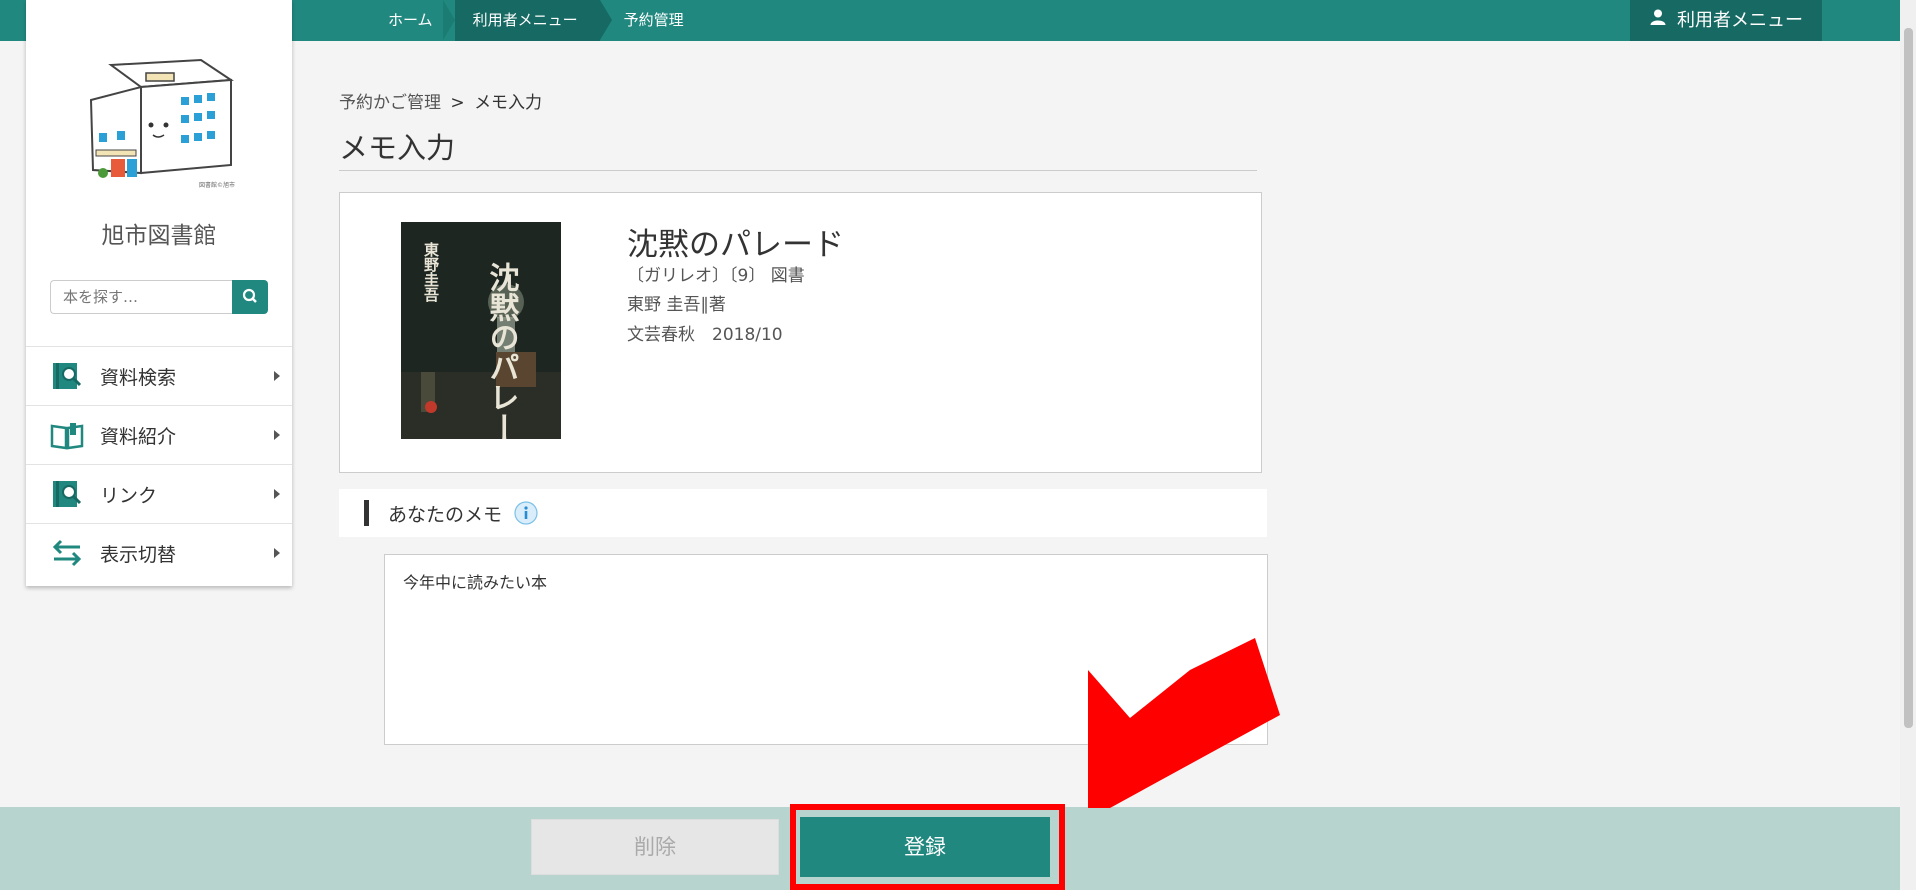 Image resolution: width=1916 pixels, height=890 pixels. I want to click on memo-section-header: あなたのメモ, so click(803, 513).